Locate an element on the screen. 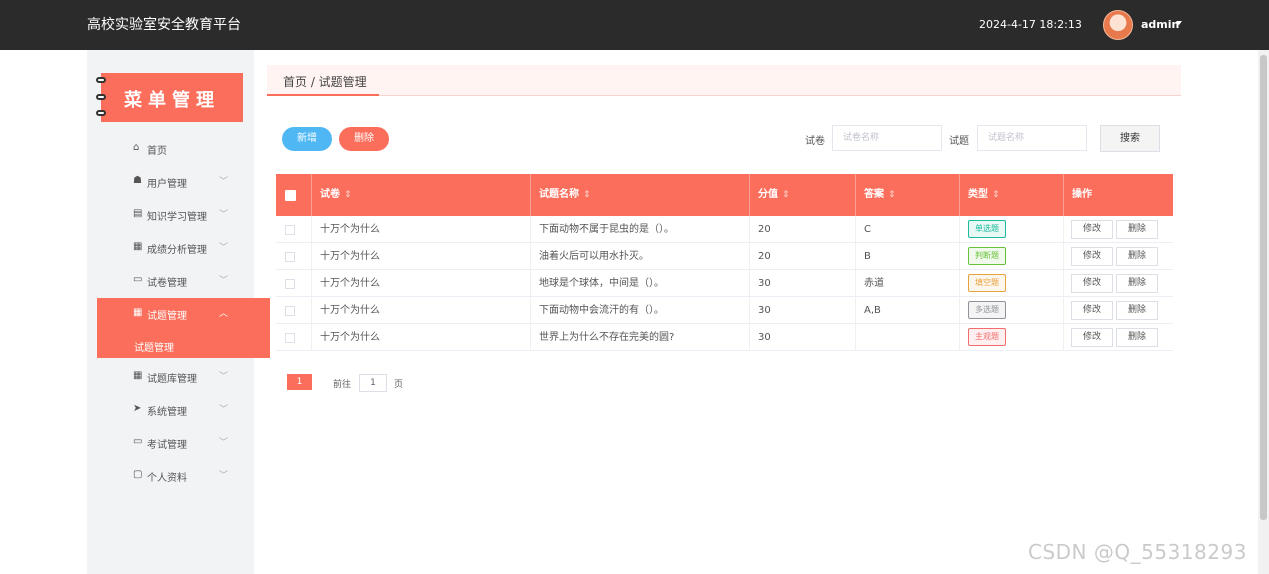  cell-question: 下面动物中会流汗的有（）。 is located at coordinates (640, 310).